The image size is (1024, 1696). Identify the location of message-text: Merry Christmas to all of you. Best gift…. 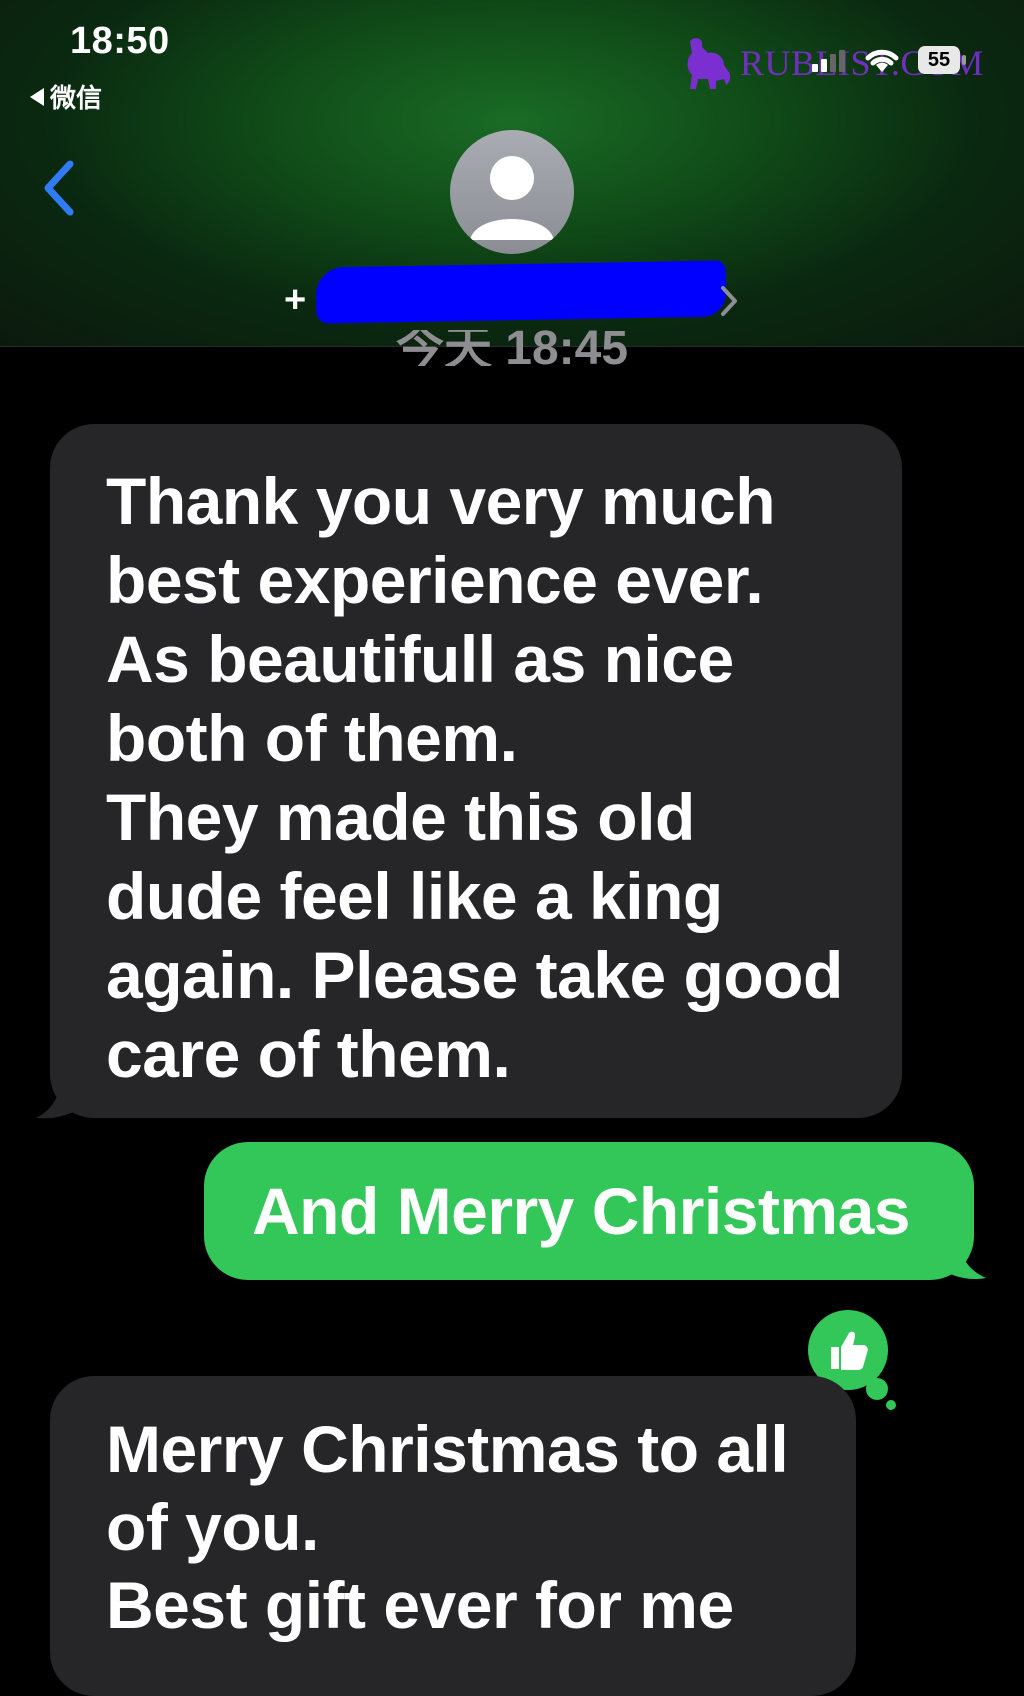
(447, 1527).